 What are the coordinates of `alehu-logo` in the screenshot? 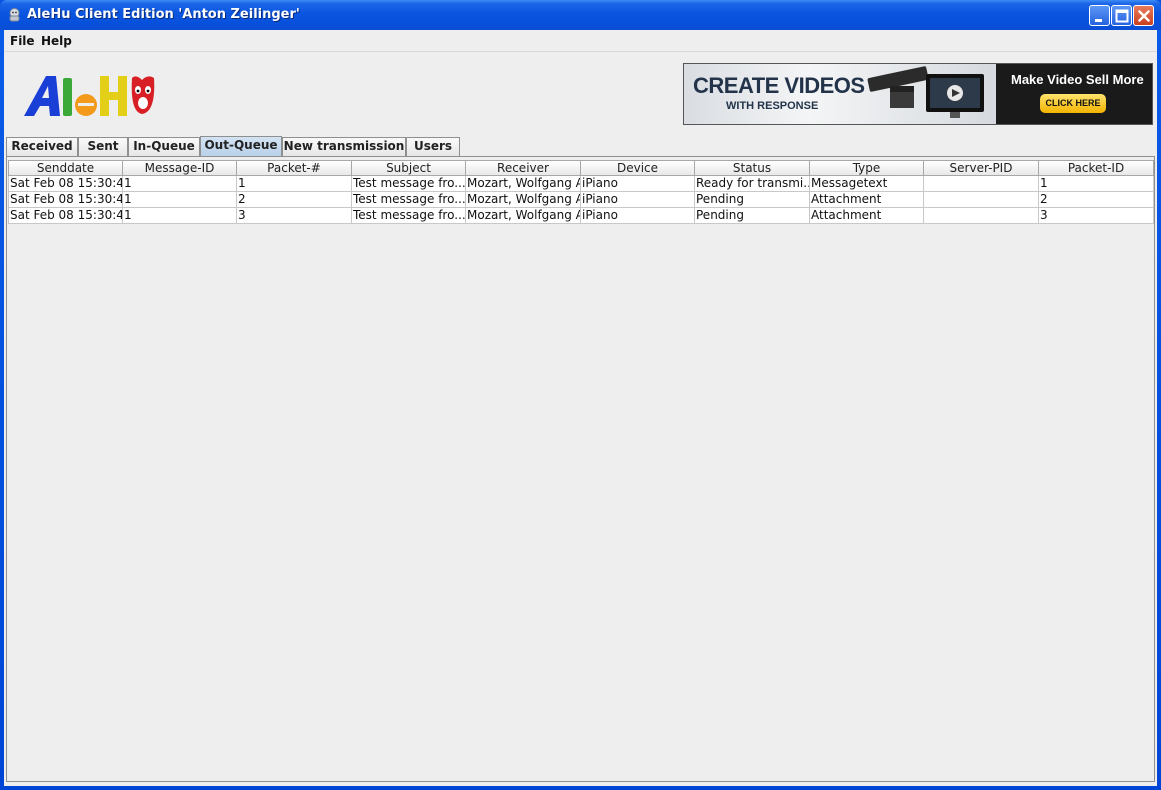 It's located at (89, 94).